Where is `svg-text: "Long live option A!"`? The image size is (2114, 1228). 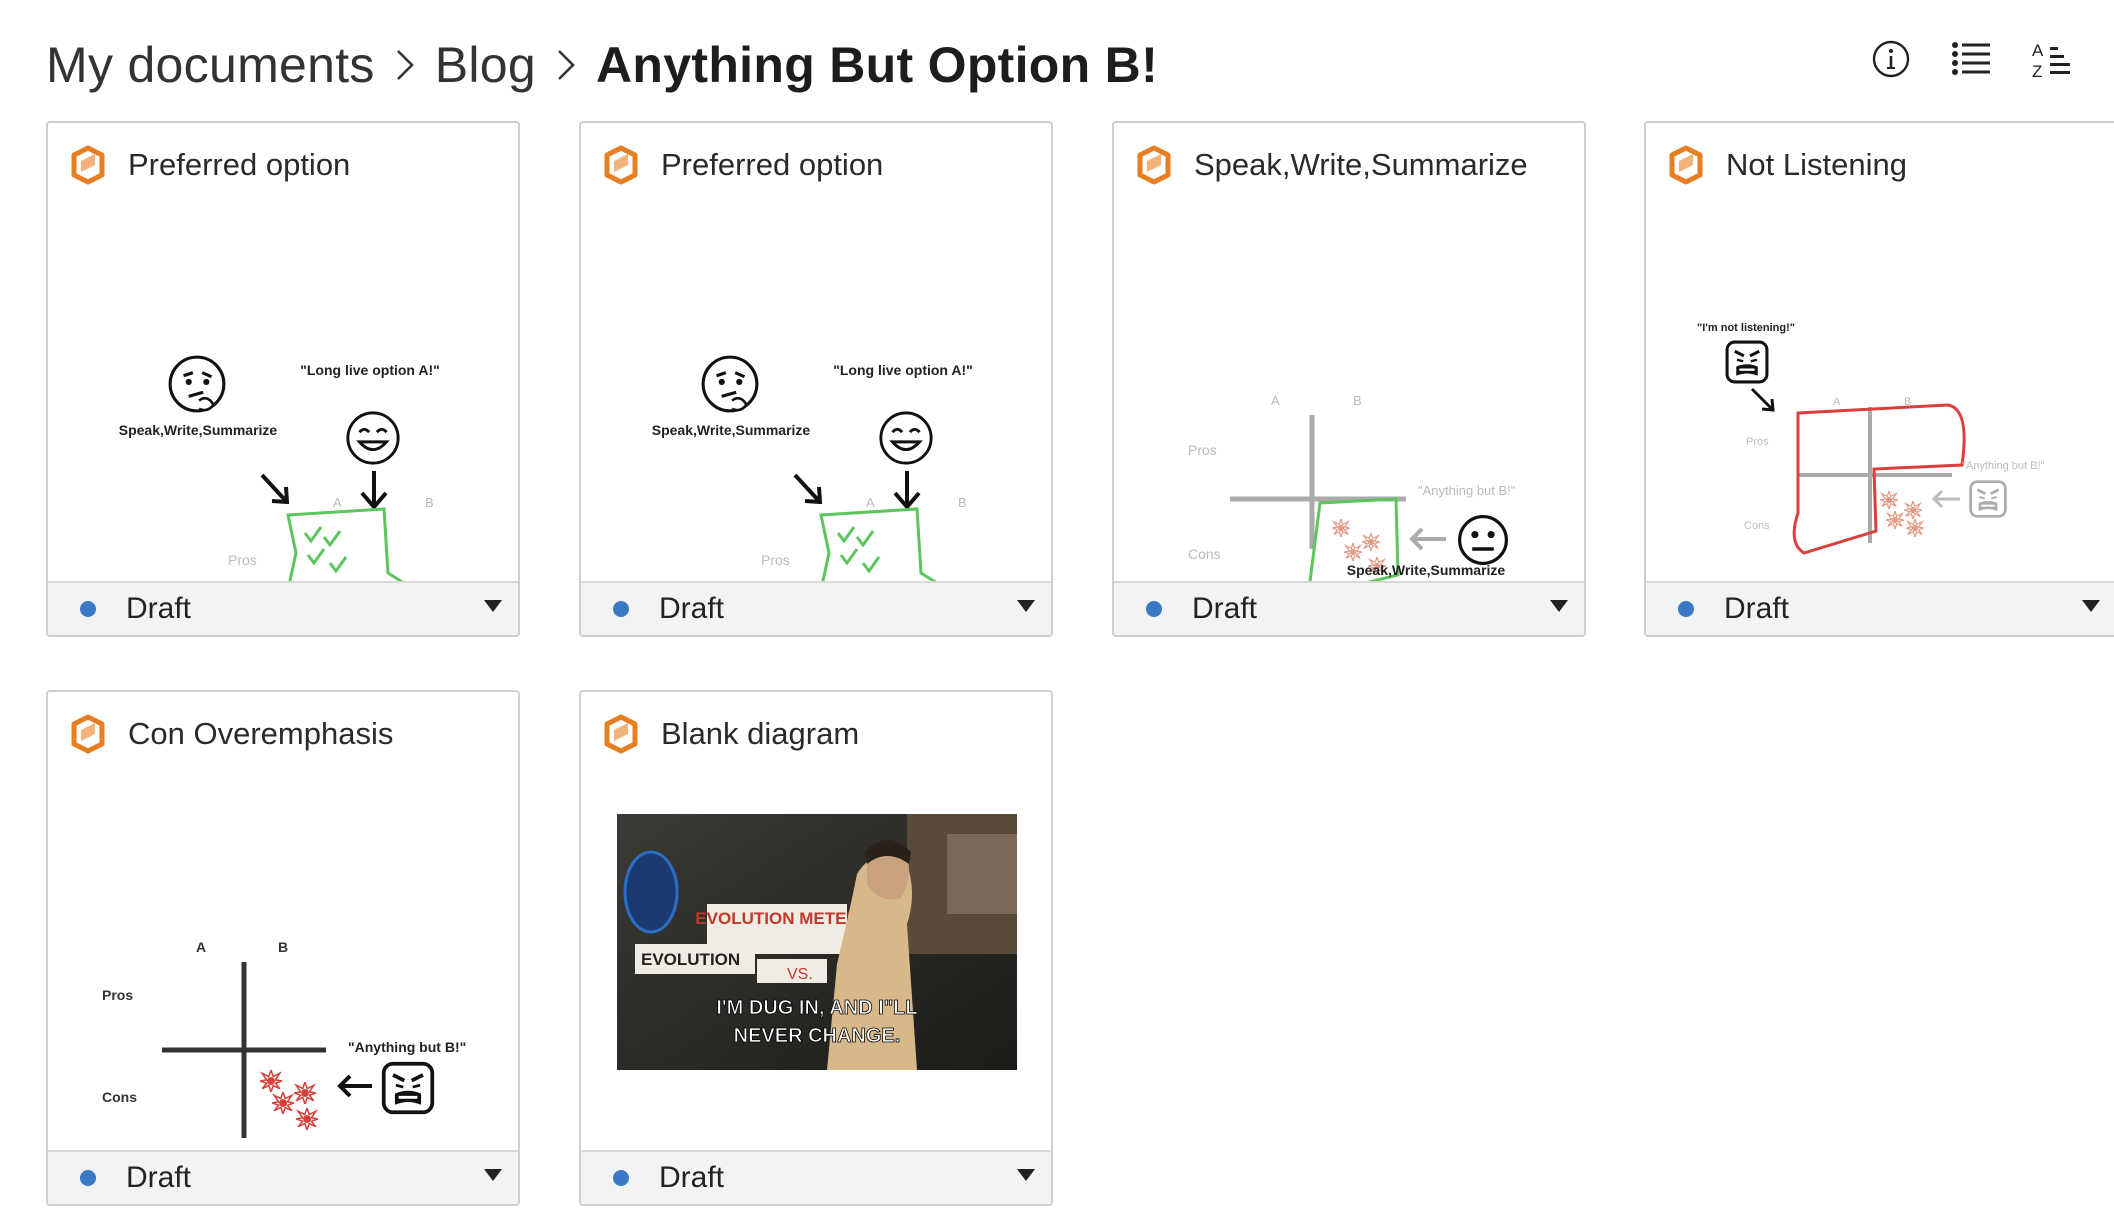
svg-text: "Long live option A!" is located at coordinates (903, 370).